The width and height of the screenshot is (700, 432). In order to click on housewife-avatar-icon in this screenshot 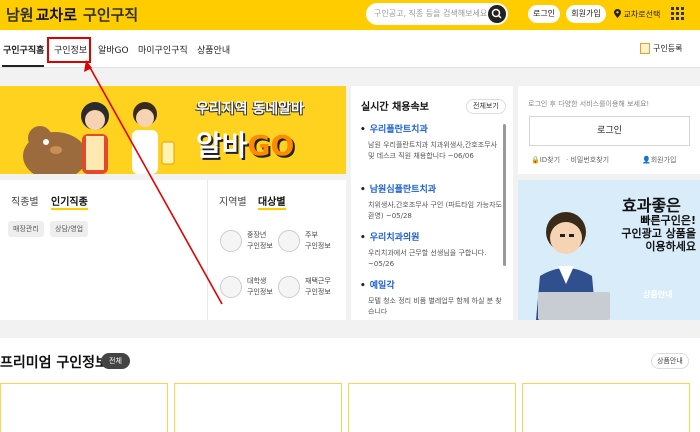, I will do `click(289, 241)`.